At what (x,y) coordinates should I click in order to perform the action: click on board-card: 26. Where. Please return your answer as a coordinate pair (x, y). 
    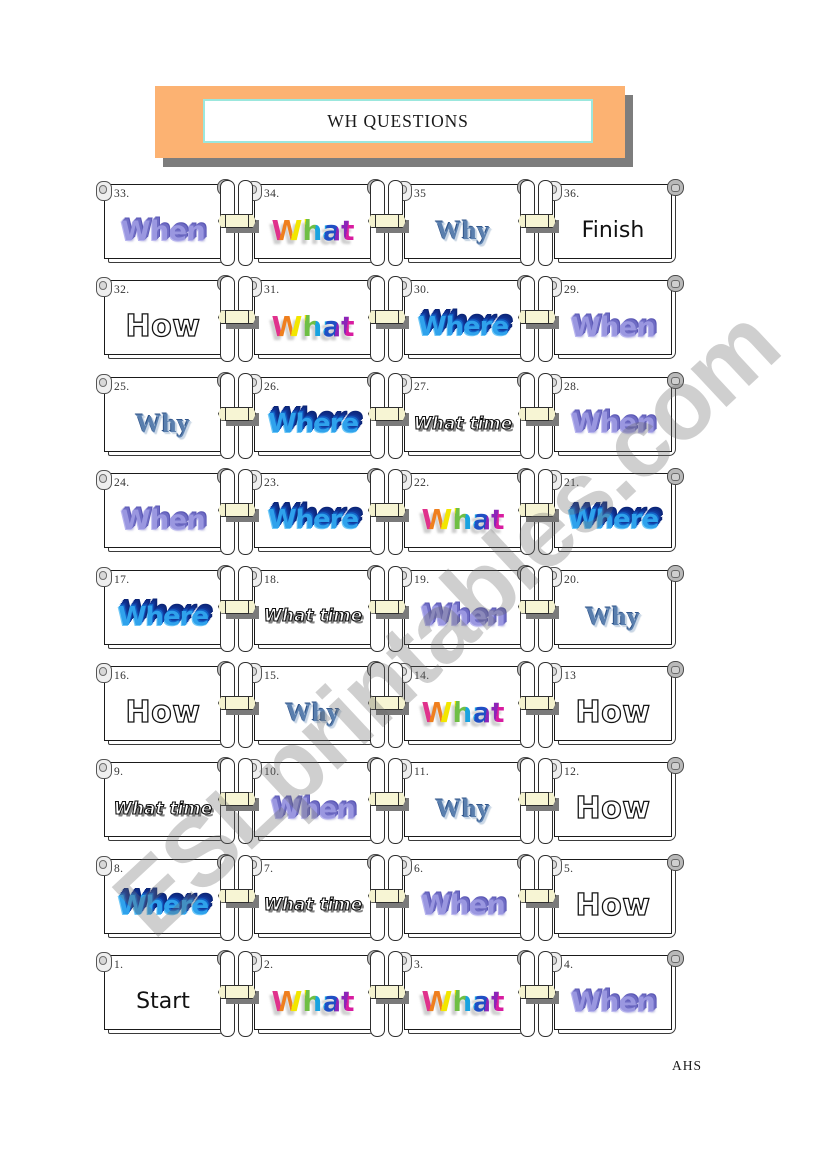
    Looking at the image, I should click on (315, 413).